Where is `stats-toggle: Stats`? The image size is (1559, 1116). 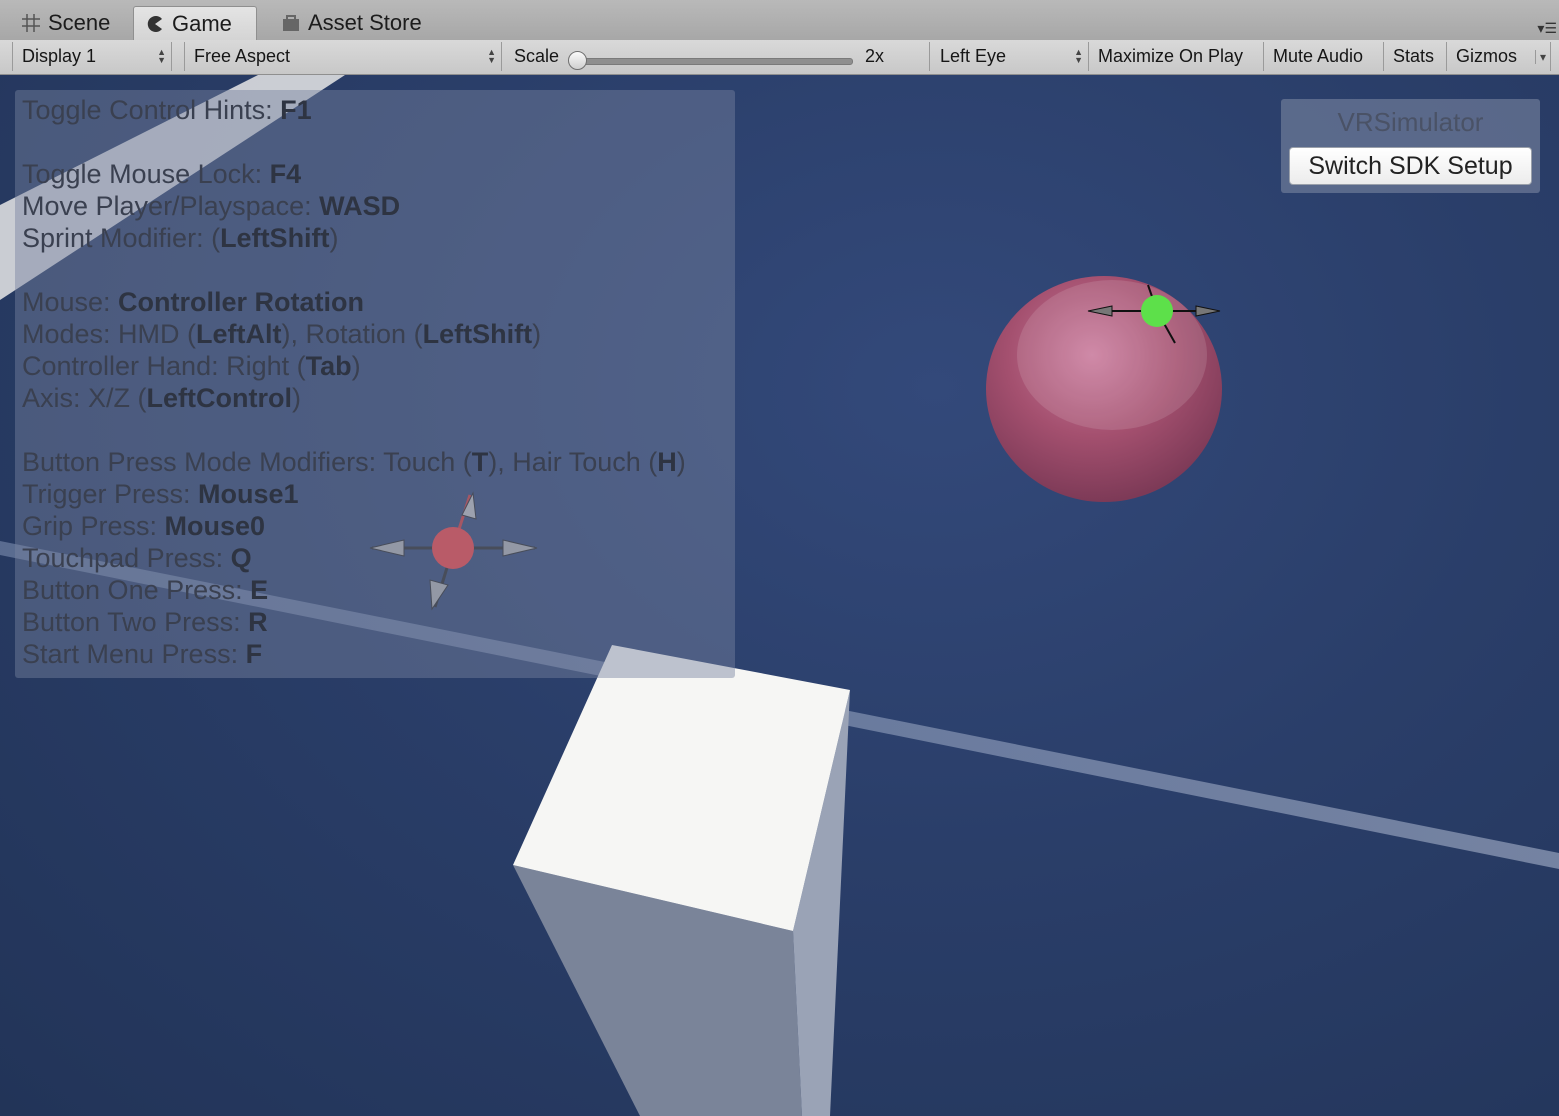 stats-toggle: Stats is located at coordinates (1415, 56).